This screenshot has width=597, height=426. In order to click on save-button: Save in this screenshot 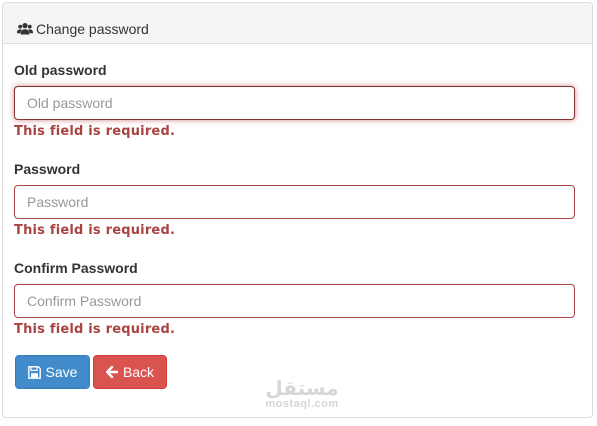, I will do `click(52, 372)`.